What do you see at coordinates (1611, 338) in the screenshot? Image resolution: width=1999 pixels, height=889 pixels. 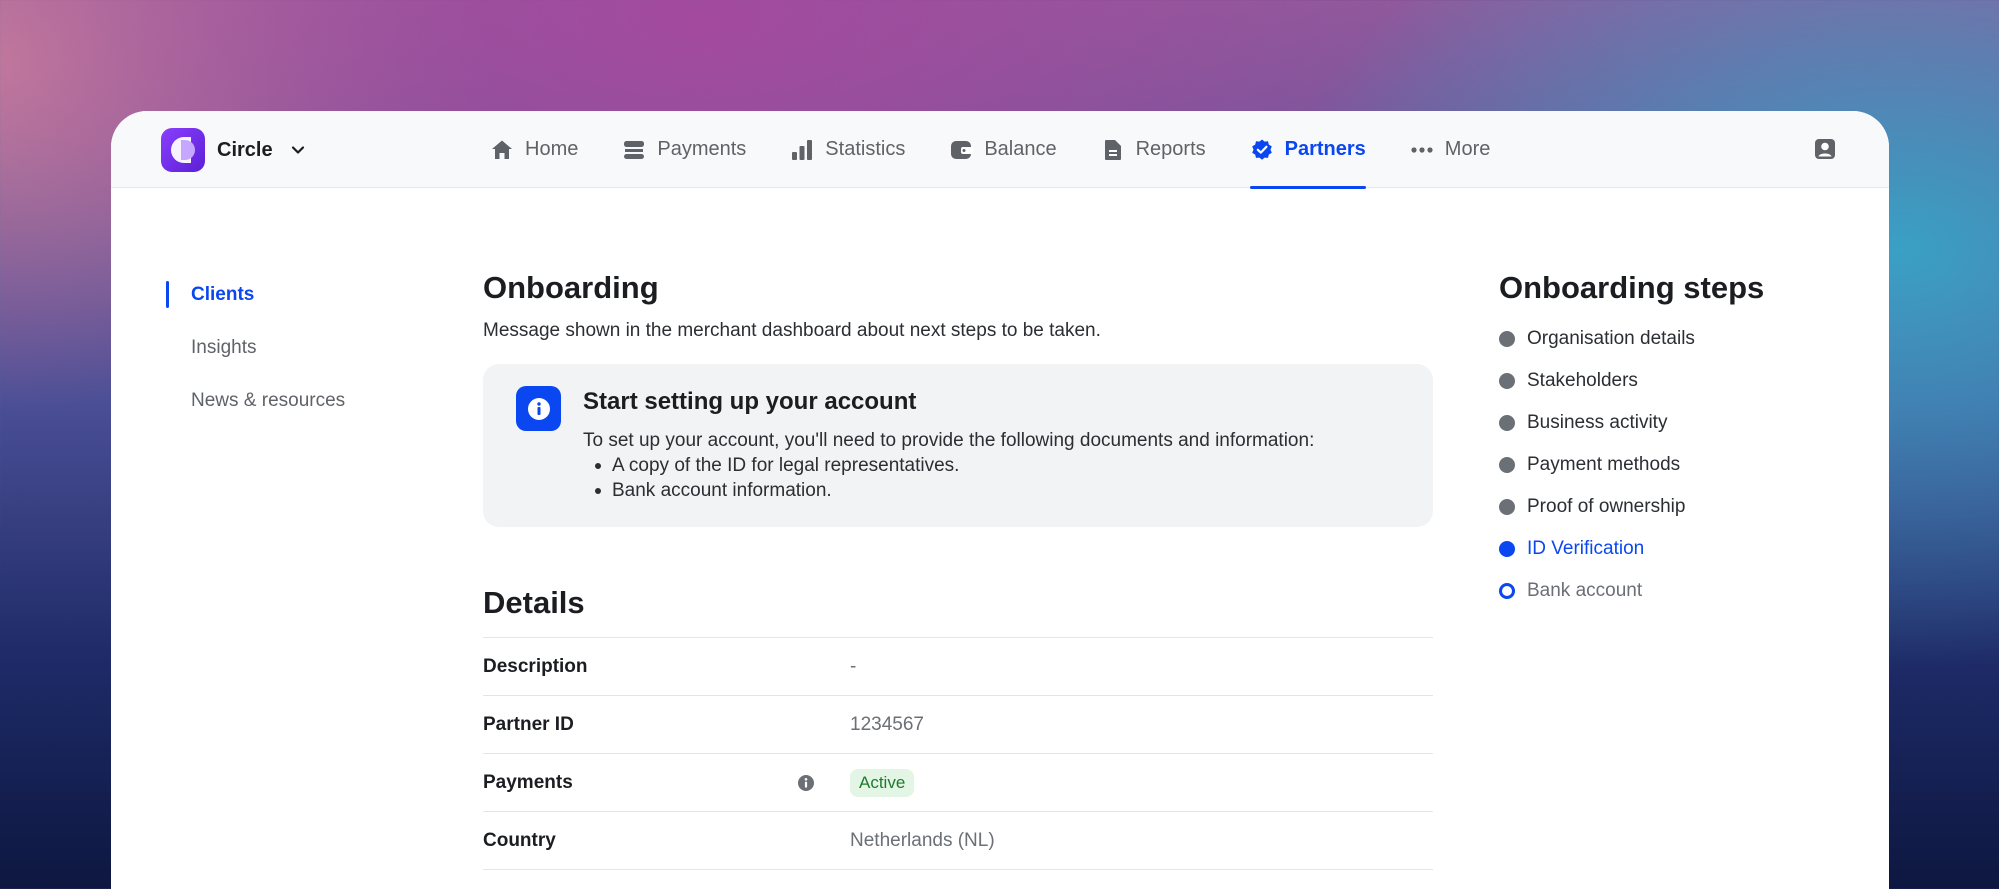 I see `step-label: Organisation details` at bounding box center [1611, 338].